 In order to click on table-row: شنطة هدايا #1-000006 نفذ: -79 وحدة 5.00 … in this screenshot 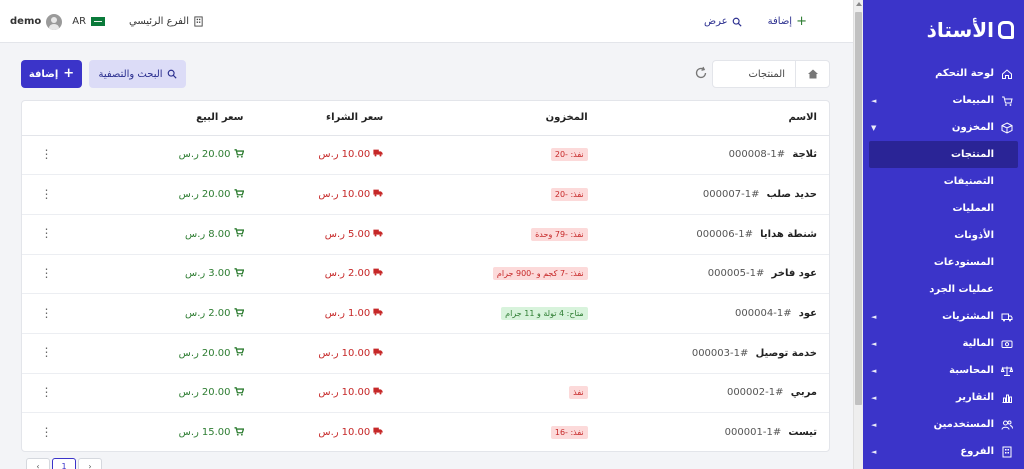, I will do `click(425, 234)`.